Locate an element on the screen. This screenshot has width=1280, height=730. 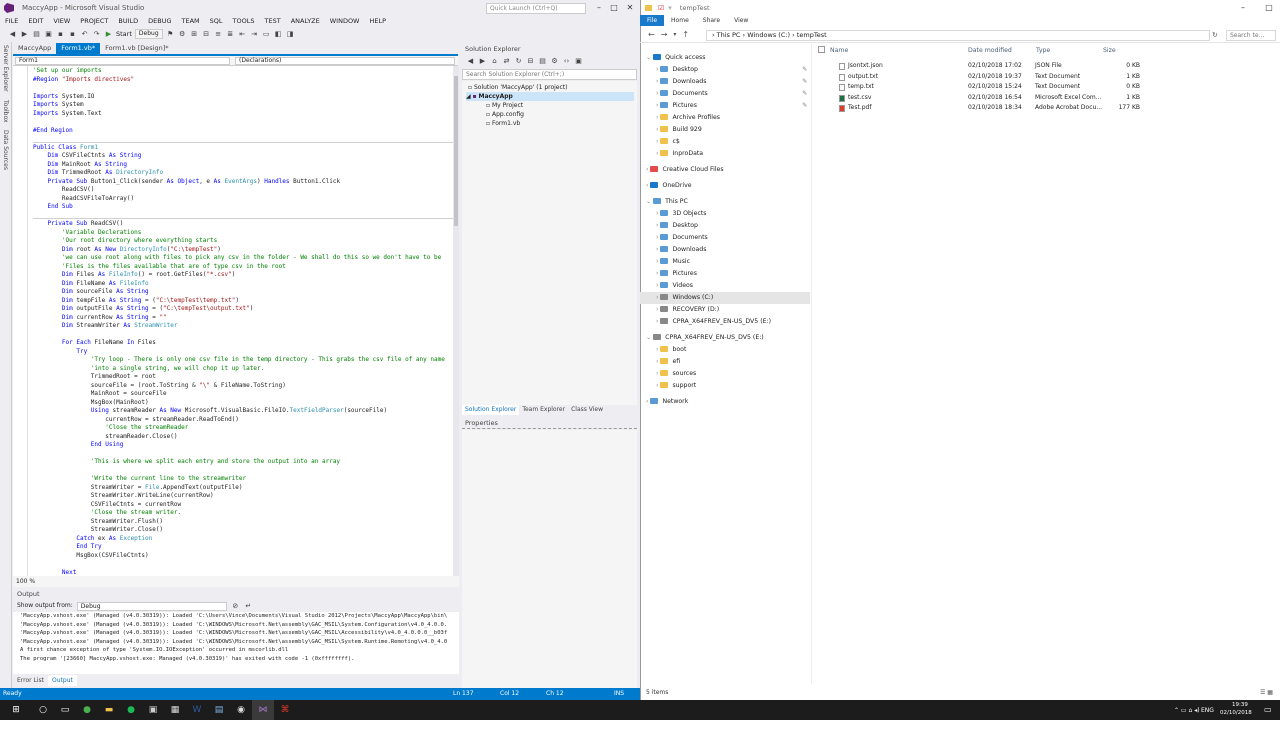
nav-item: › Creative Cloud Files is located at coordinates (725, 170).